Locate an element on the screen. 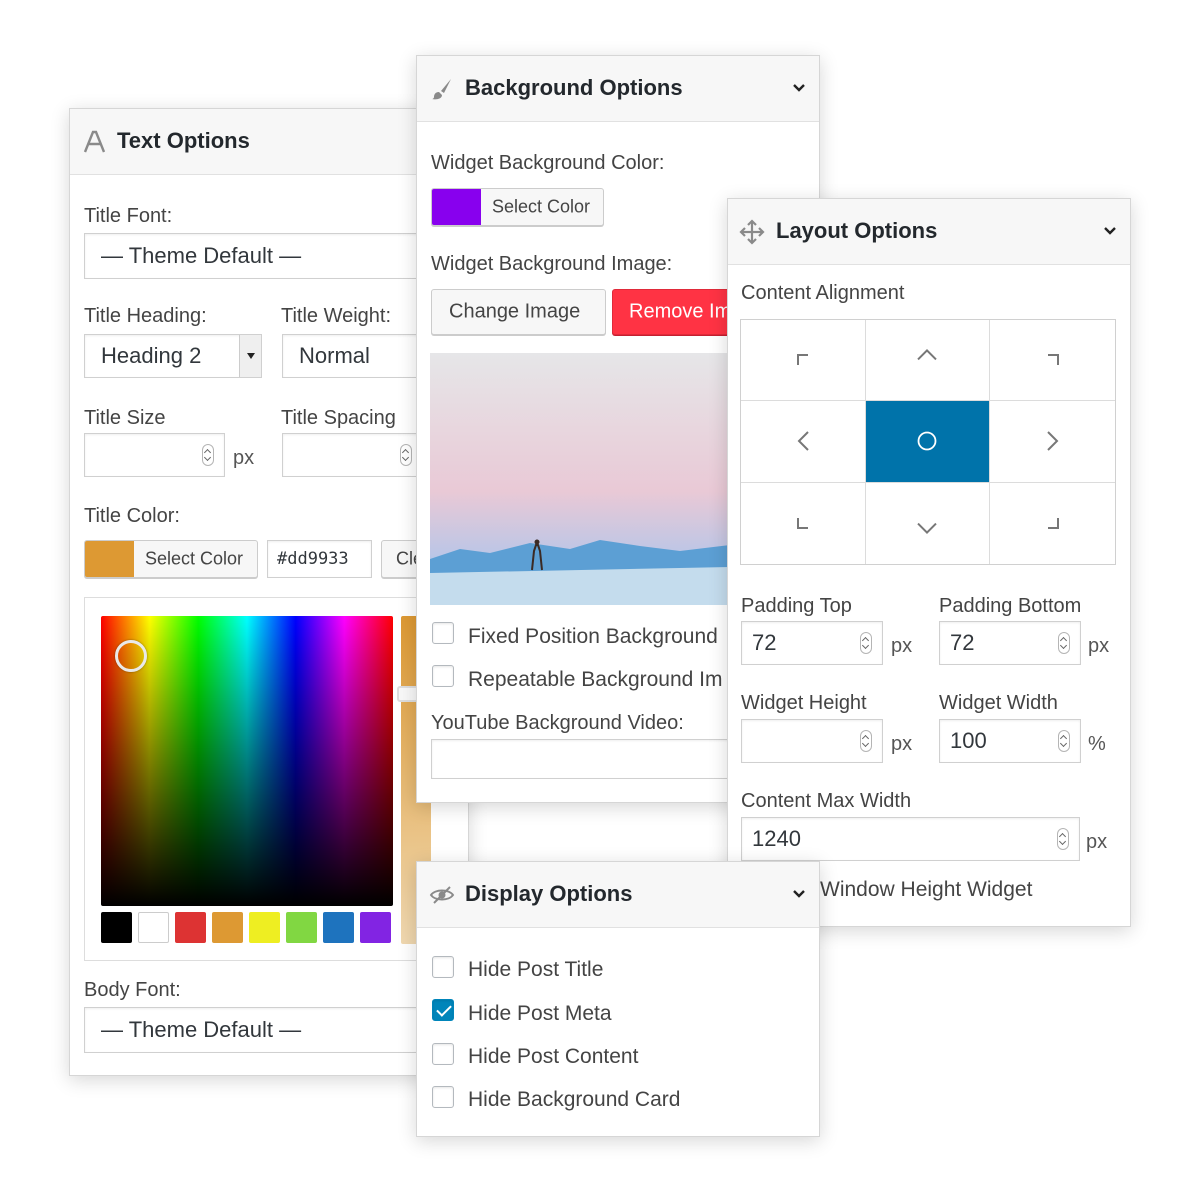 Image resolution: width=1200 pixels, height=1200 pixels. color-palette is located at coordinates (251, 929).